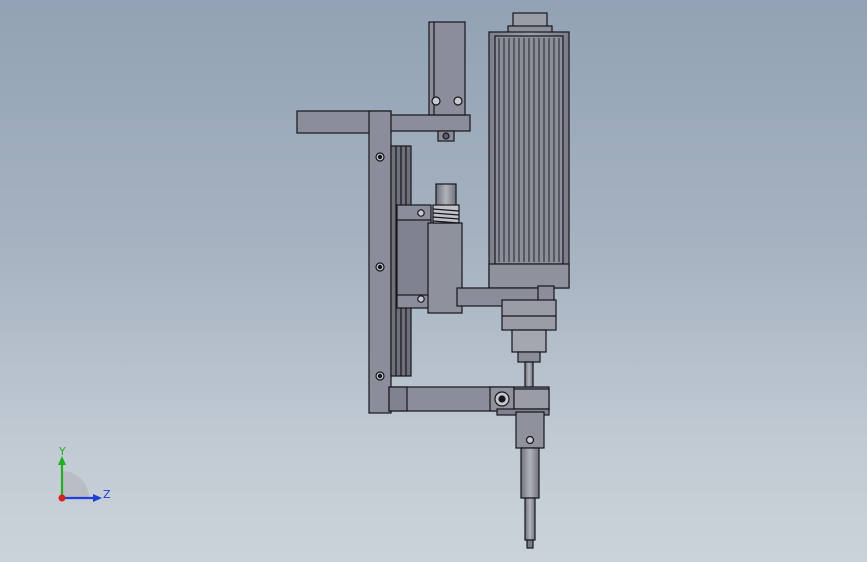 The image size is (867, 562). What do you see at coordinates (529, 150) in the screenshot?
I see `servo-motor` at bounding box center [529, 150].